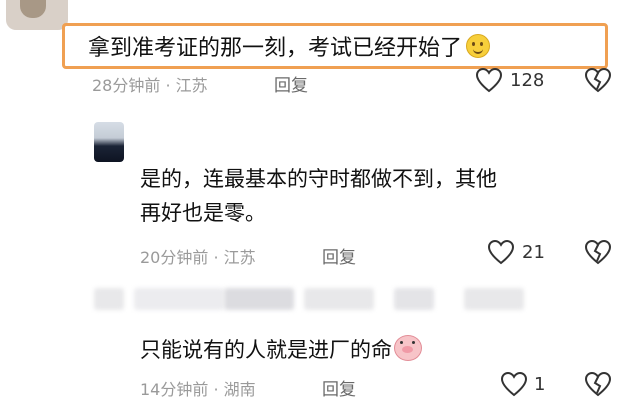  Describe the element at coordinates (275, 48) in the screenshot. I see `comment-text-content: 拿到准考证的那一刻，考试已经开始了` at that location.